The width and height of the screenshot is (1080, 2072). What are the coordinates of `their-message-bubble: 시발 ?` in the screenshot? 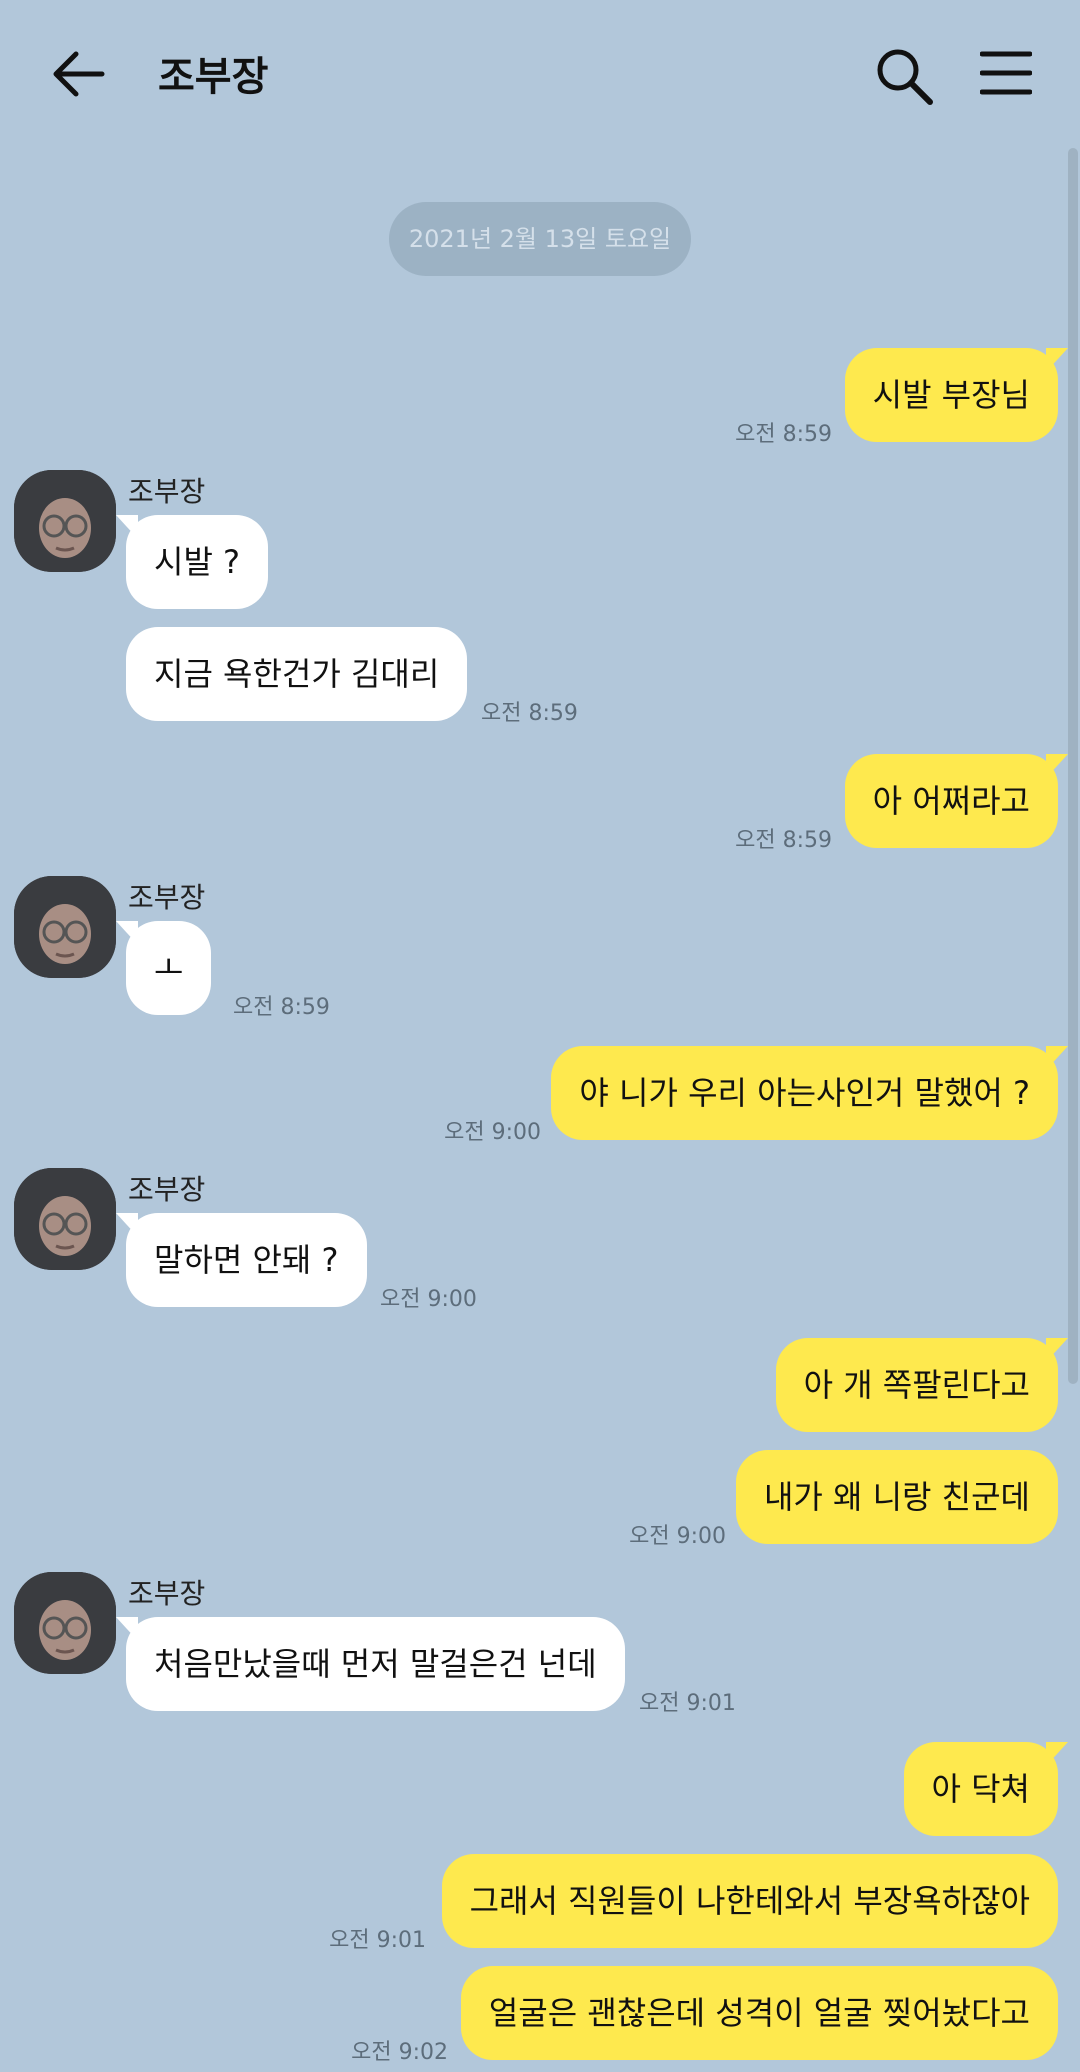 It's located at (192, 562).